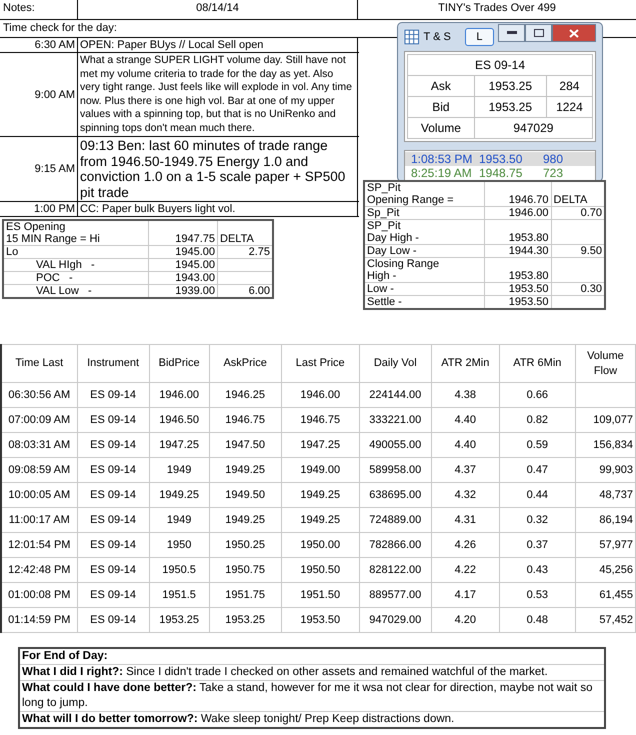  What do you see at coordinates (518, 232) in the screenshot?
I see `value-cell: 1953.80` at bounding box center [518, 232].